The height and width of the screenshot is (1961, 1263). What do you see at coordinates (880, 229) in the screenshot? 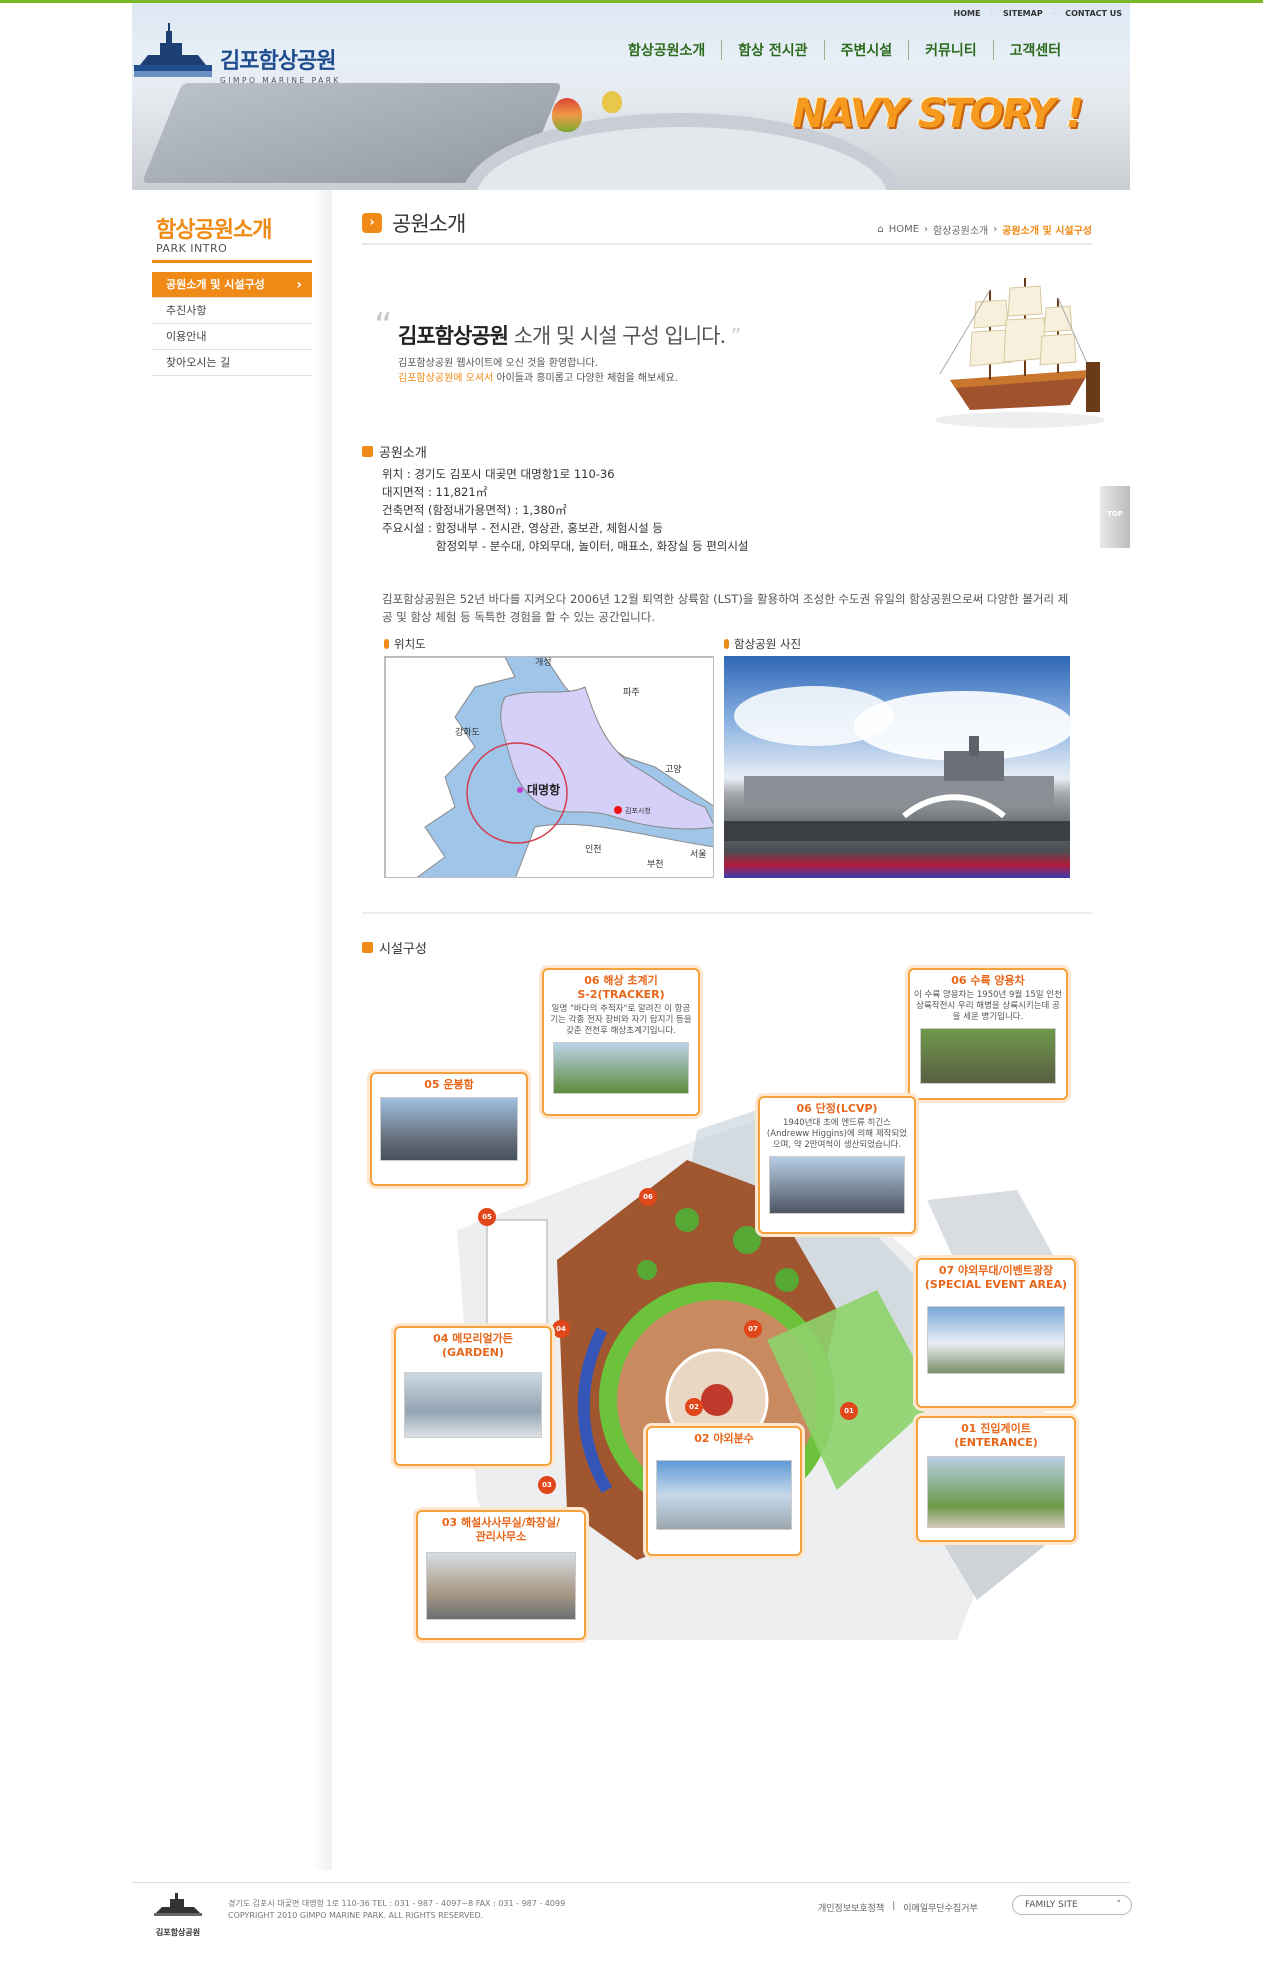
I see `home-icon: ⌂` at bounding box center [880, 229].